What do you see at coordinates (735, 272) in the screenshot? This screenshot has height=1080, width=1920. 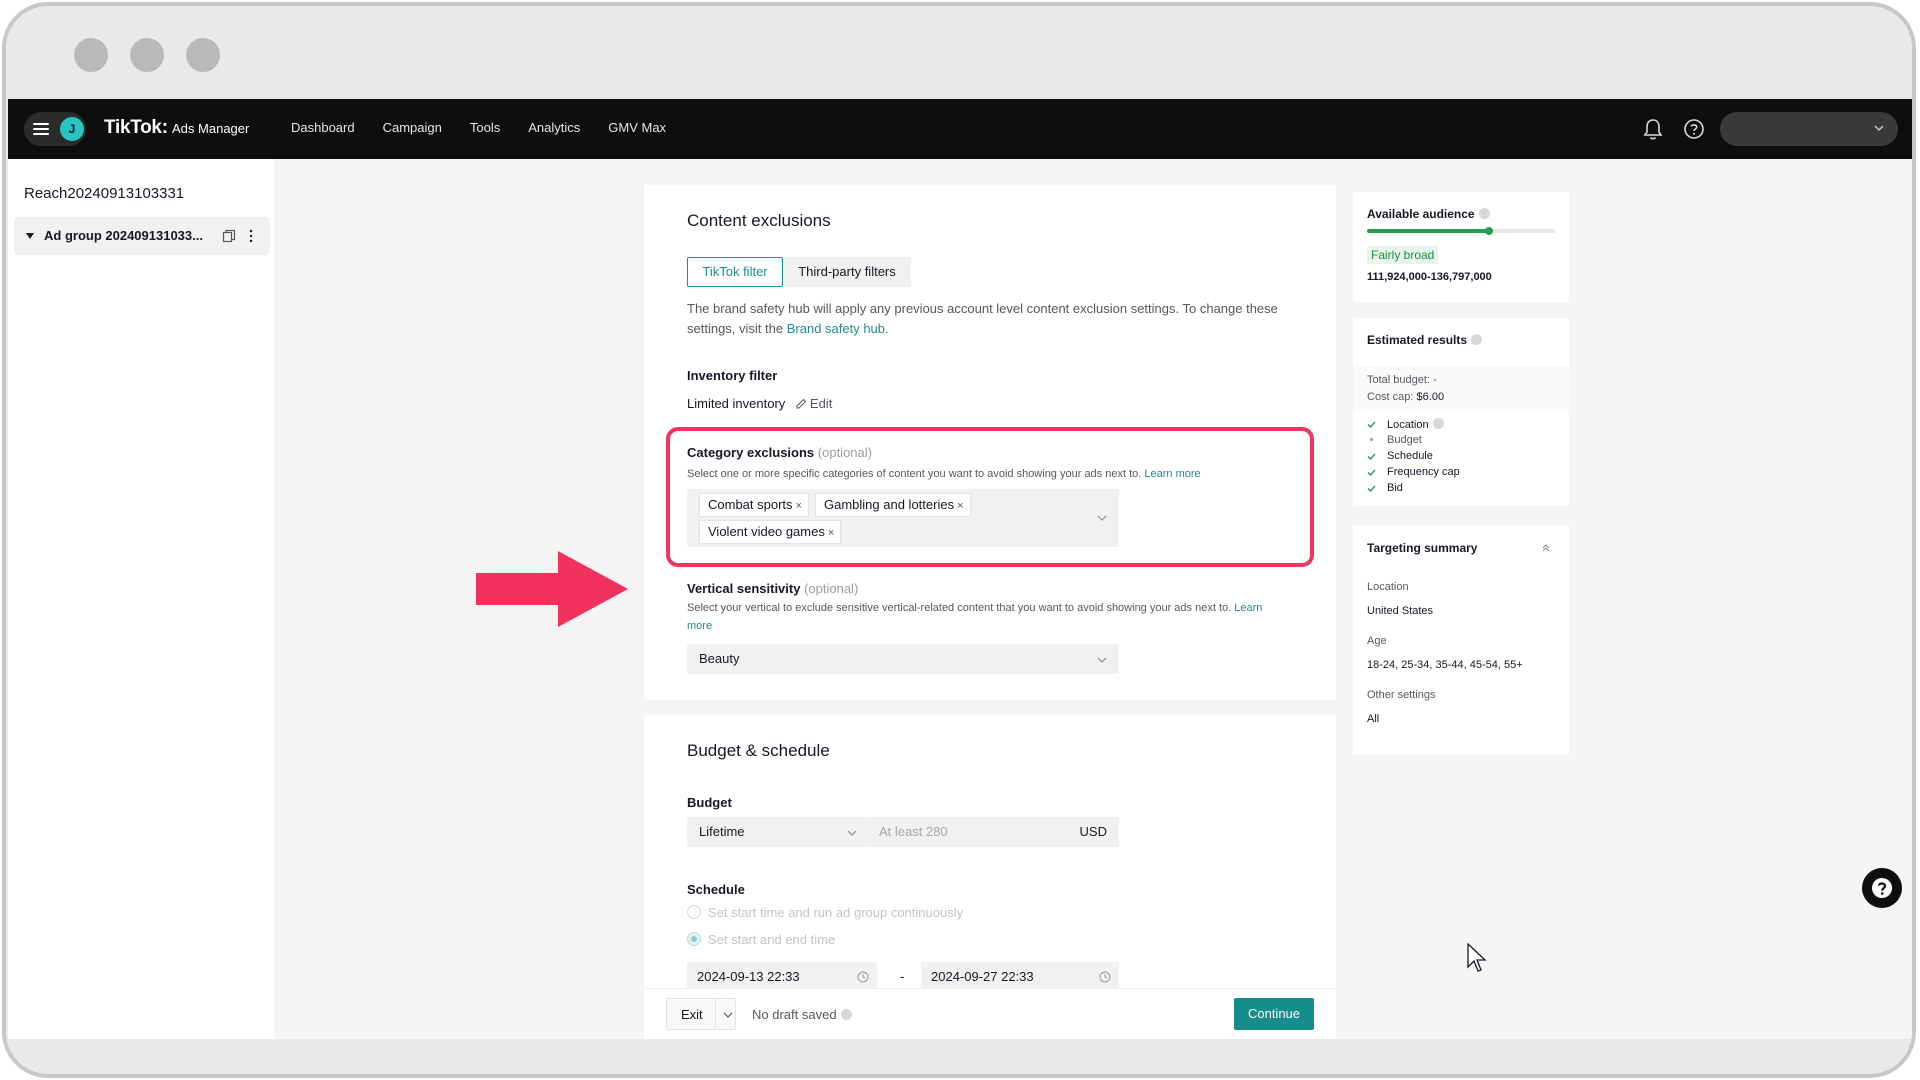 I see `tab-tiktok-filter: TikTok filter` at bounding box center [735, 272].